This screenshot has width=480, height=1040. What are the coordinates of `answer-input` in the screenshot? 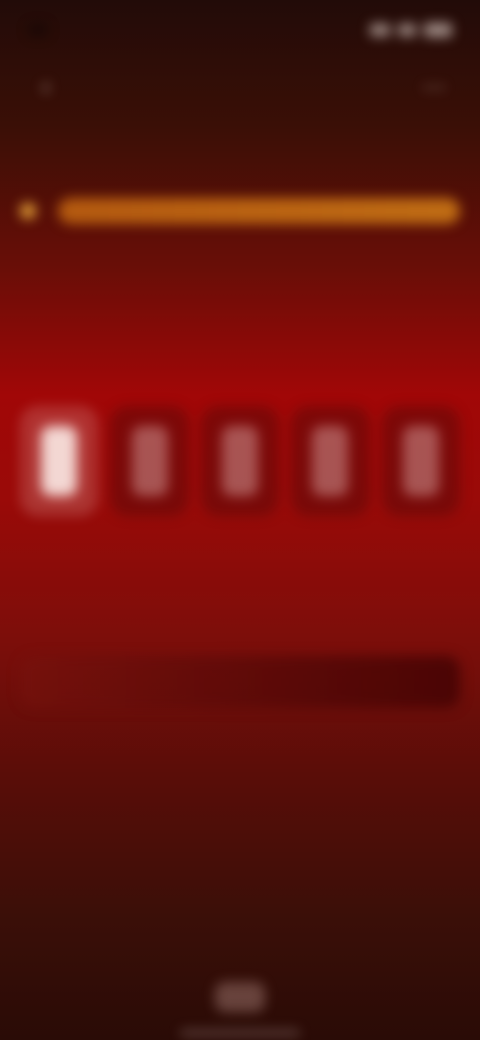 It's located at (240, 682).